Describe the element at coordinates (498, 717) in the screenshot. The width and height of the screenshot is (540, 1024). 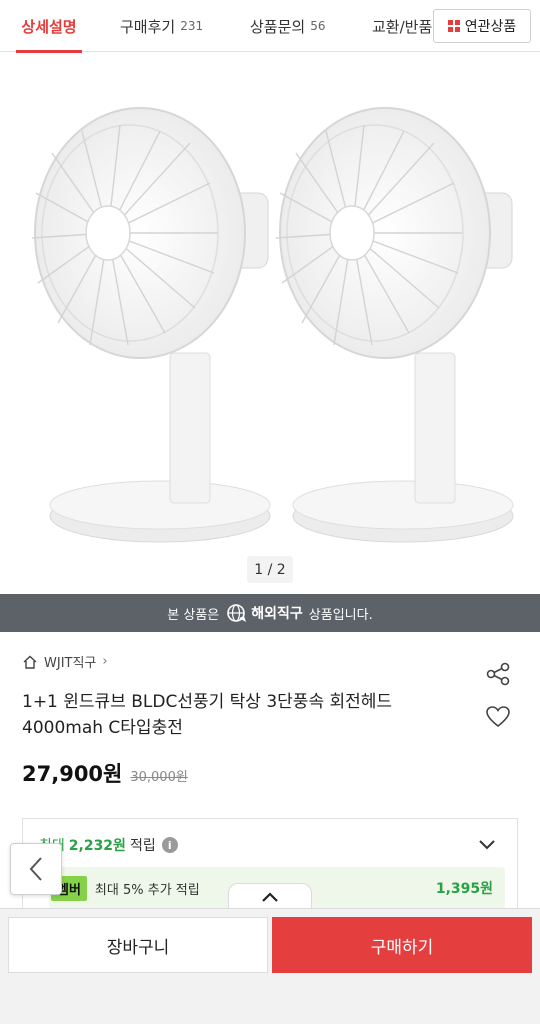
I see `heart-icon` at that location.